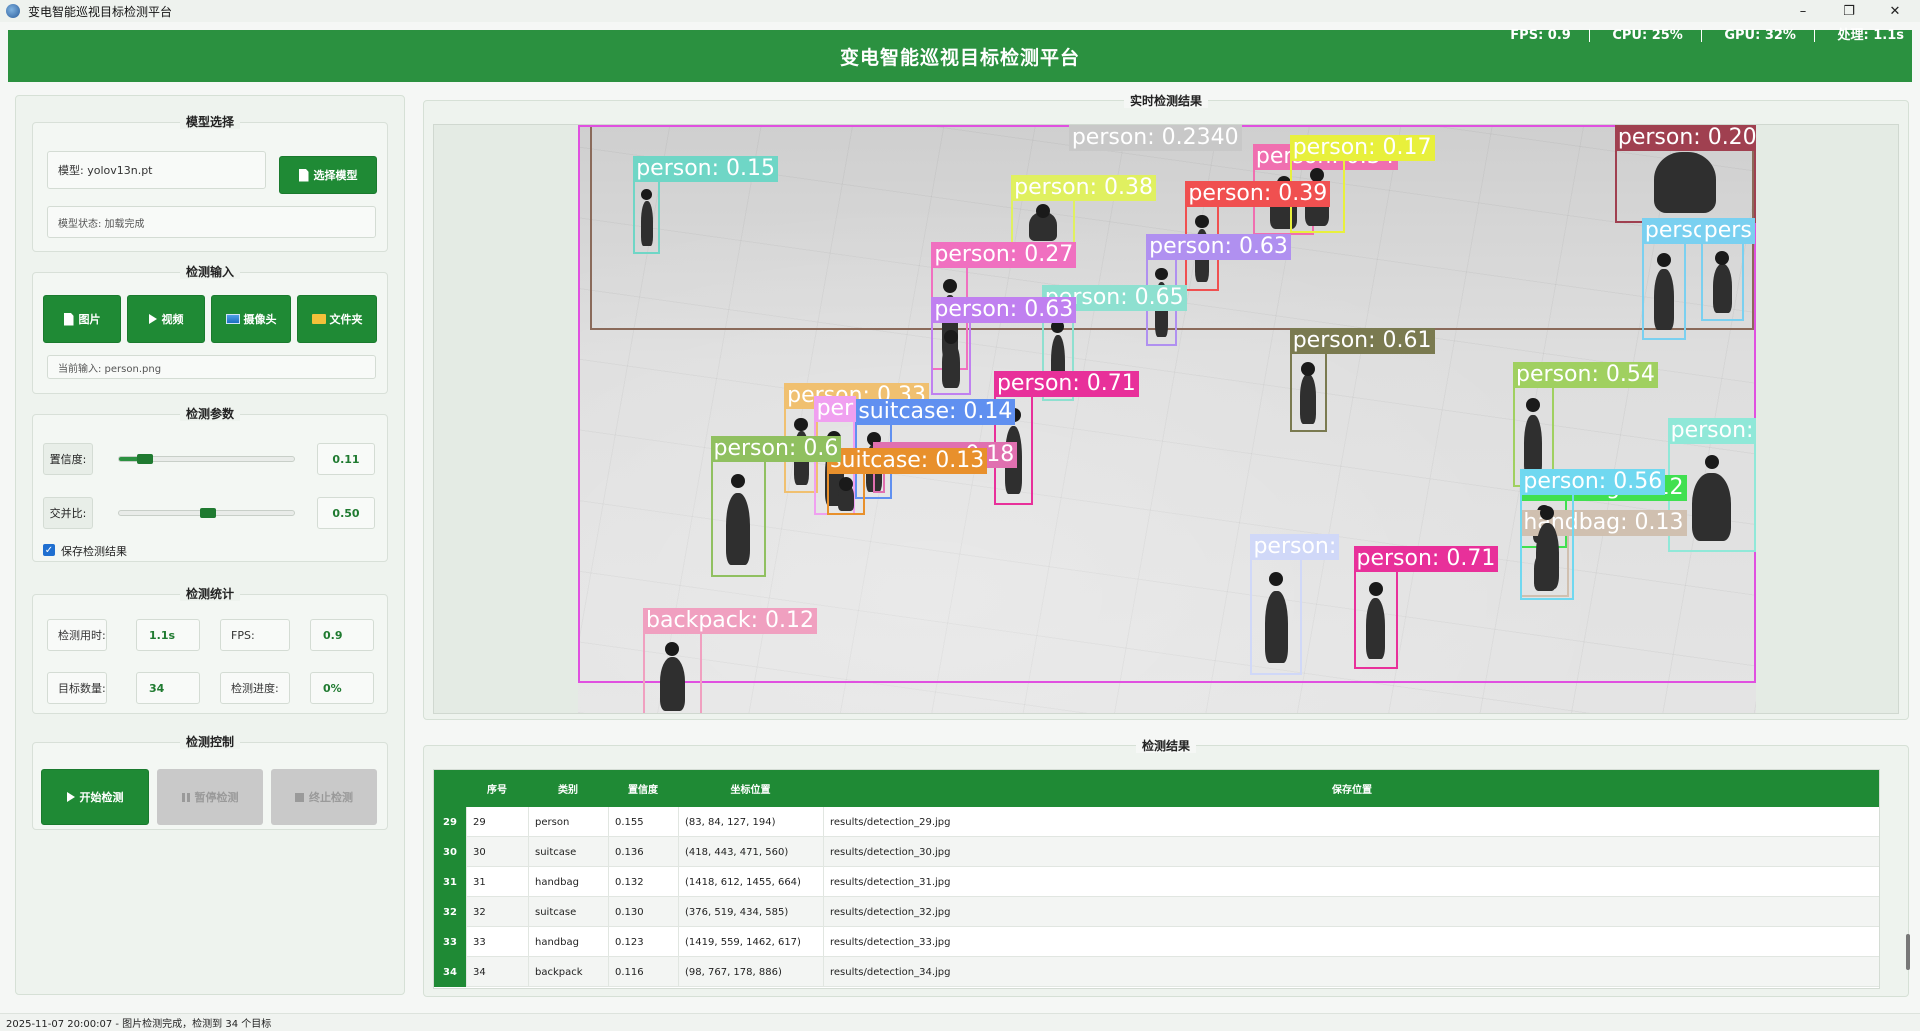 The height and width of the screenshot is (1031, 1920). What do you see at coordinates (750, 912) in the screenshot?
I see `cell-coords: (376, 519, 434, 585)` at bounding box center [750, 912].